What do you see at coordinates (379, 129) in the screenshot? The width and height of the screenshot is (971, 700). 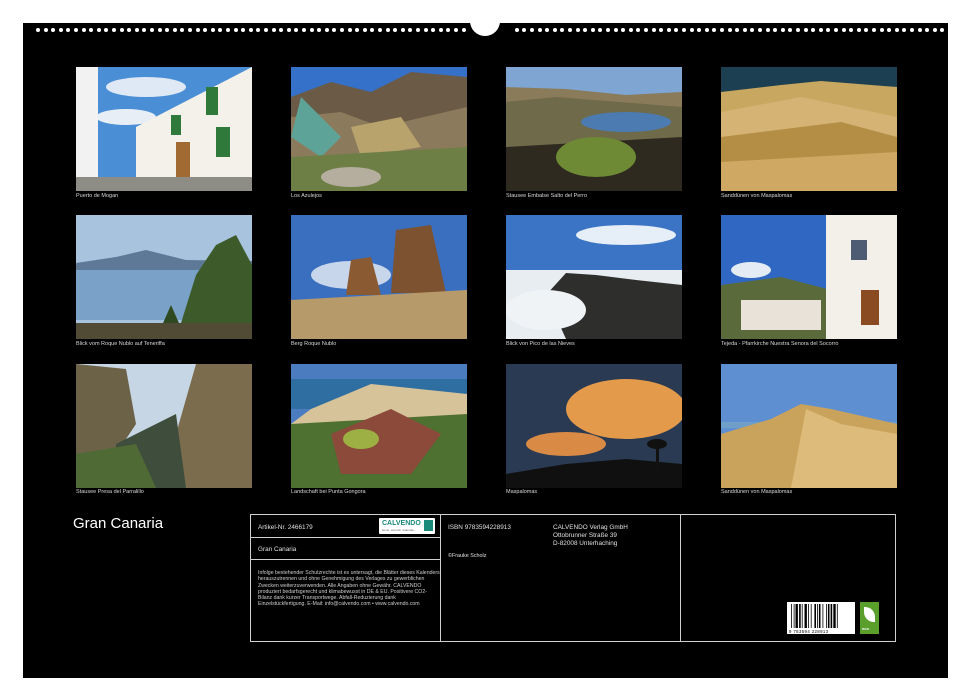 I see `photo-los-azulejos` at bounding box center [379, 129].